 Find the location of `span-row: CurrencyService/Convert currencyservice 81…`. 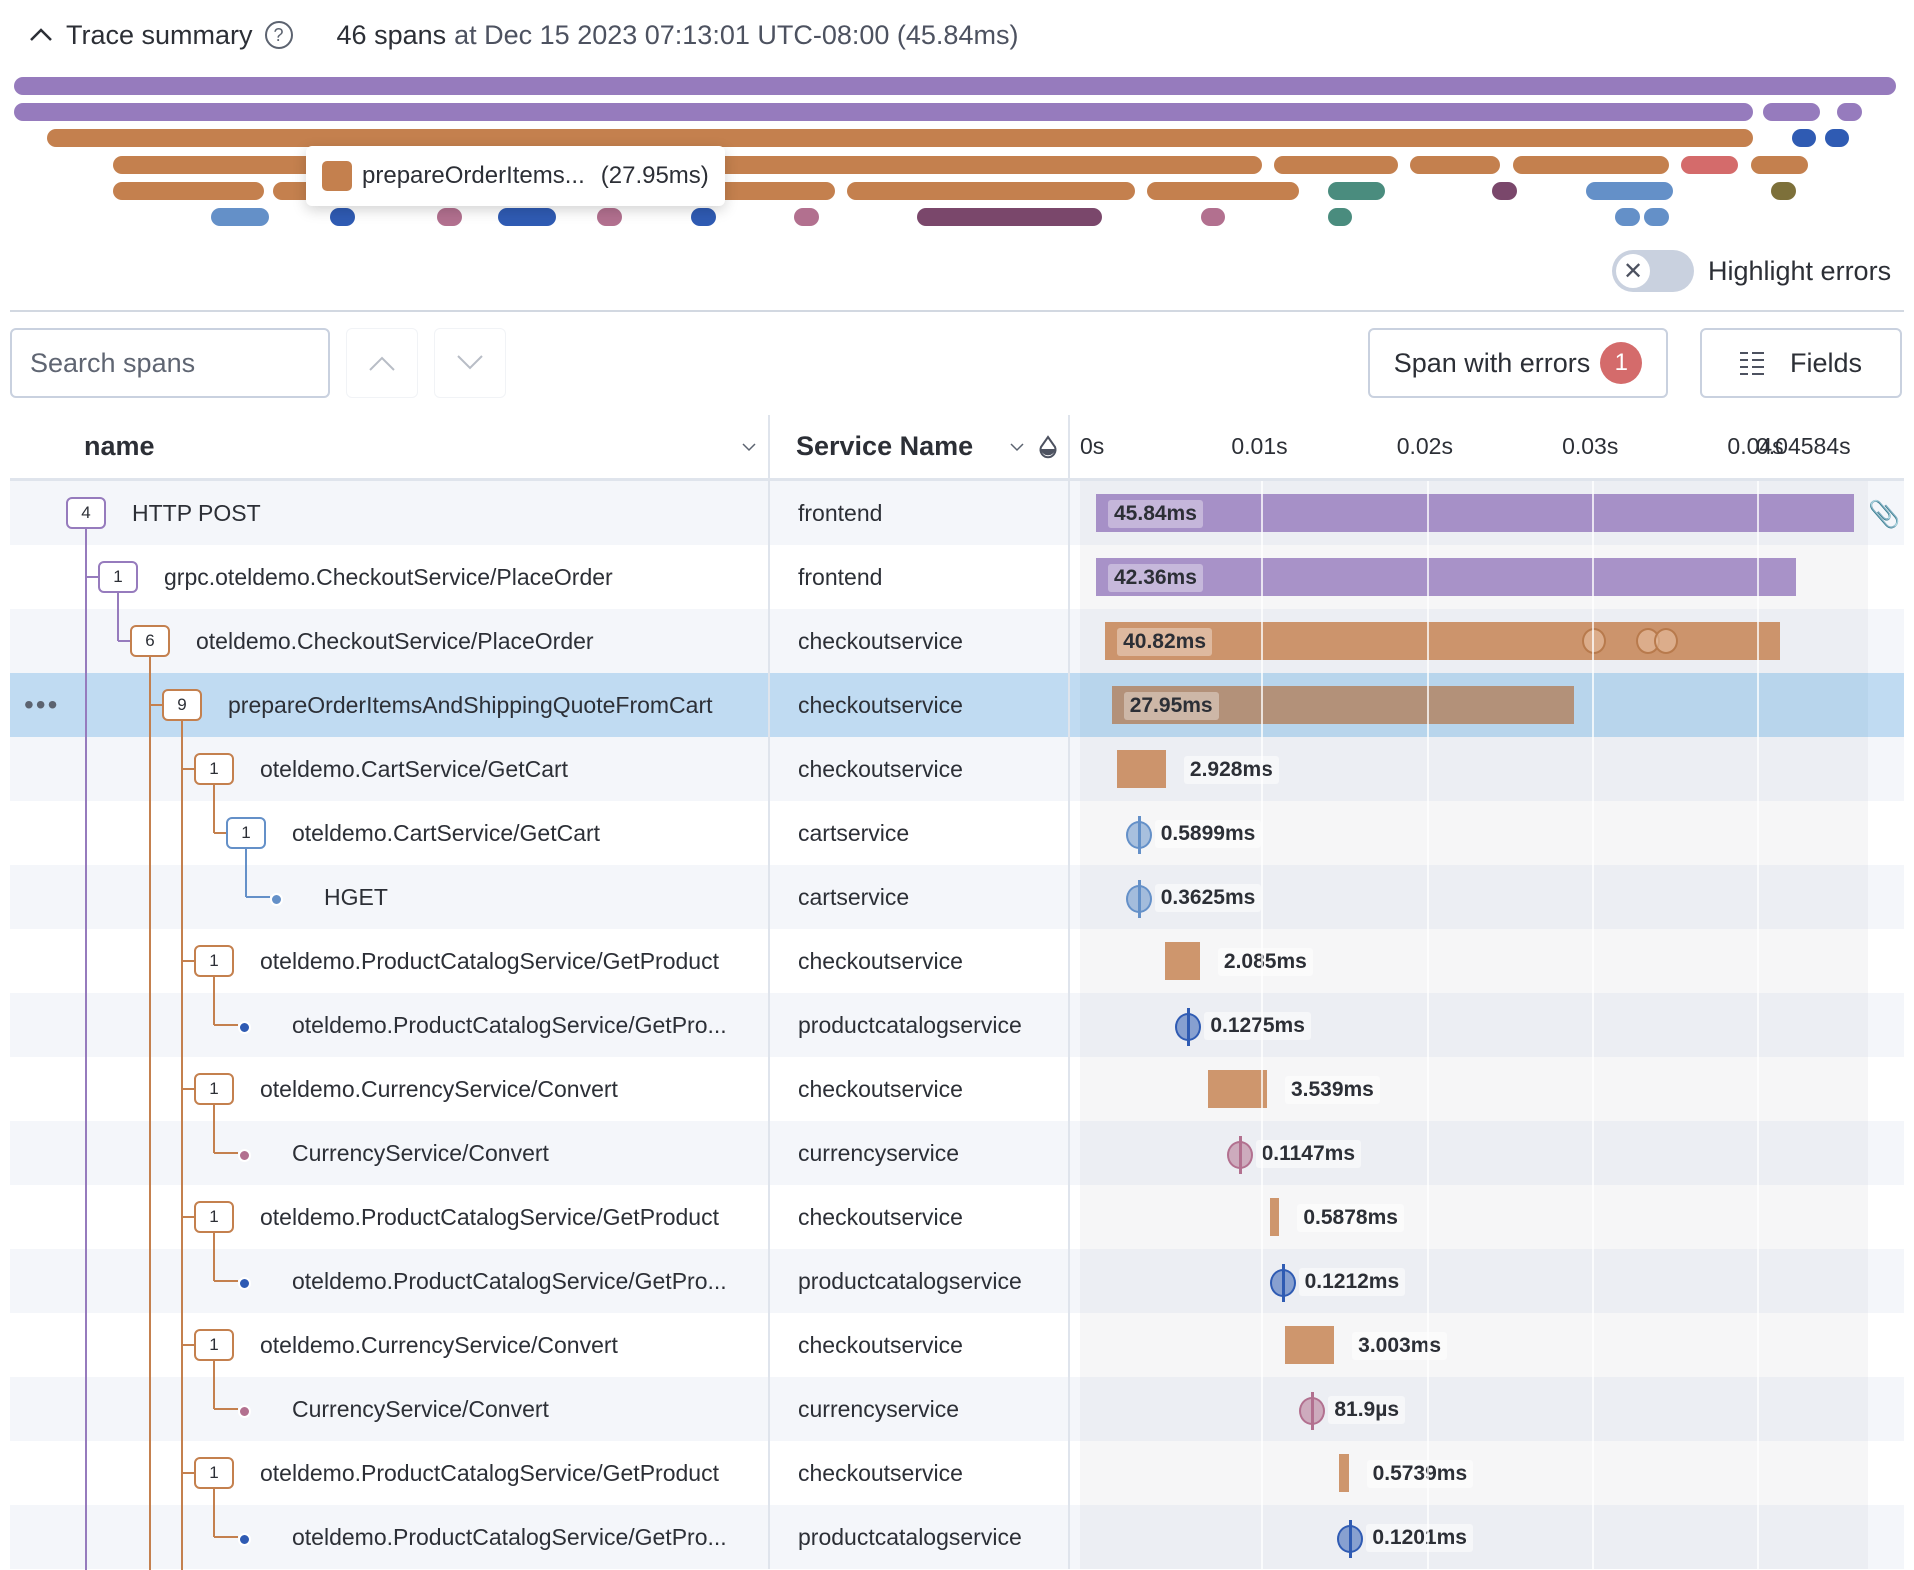

span-row: CurrencyService/Convert currencyservice 81… is located at coordinates (957, 1409).